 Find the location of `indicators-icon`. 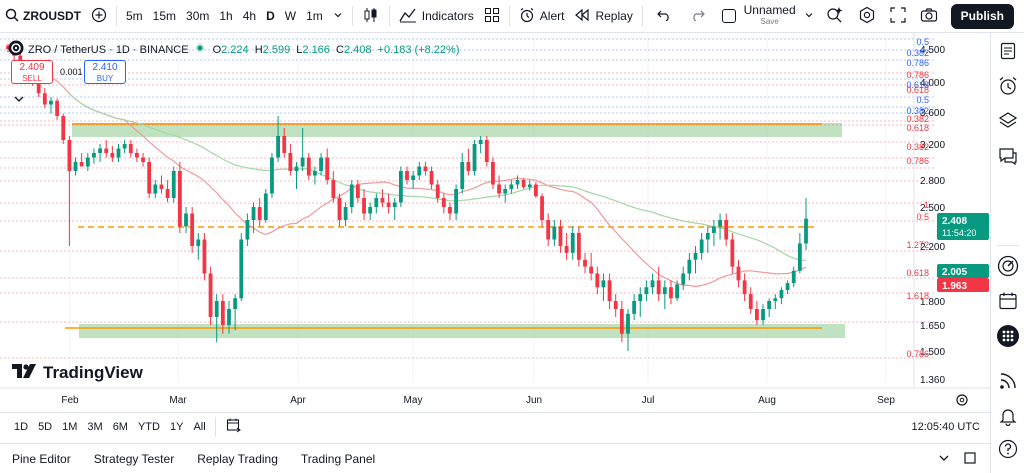

indicators-icon is located at coordinates (408, 16).